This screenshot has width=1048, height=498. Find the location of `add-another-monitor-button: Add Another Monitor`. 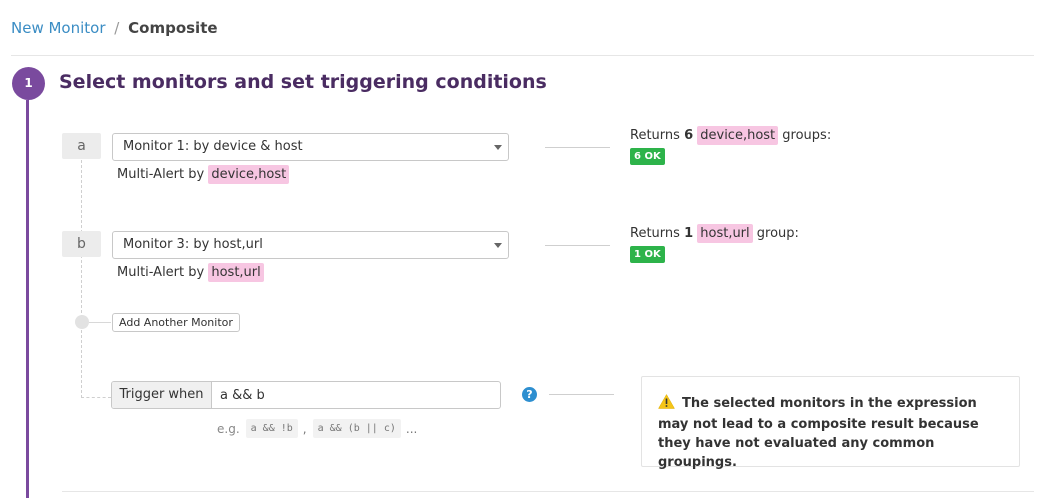

add-another-monitor-button: Add Another Monitor is located at coordinates (176, 322).